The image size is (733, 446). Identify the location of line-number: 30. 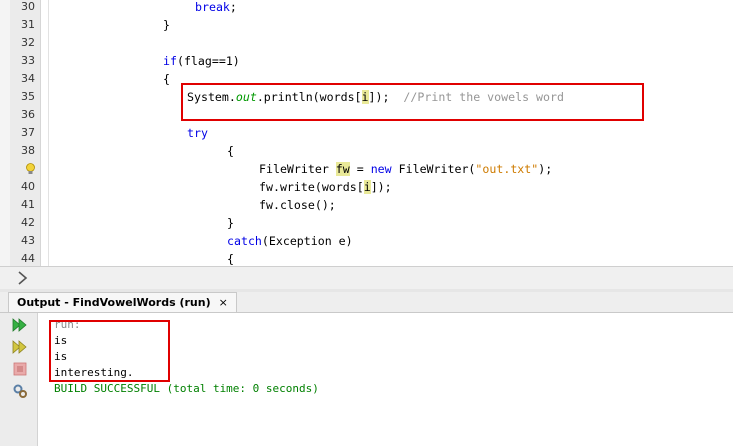
(22, 8).